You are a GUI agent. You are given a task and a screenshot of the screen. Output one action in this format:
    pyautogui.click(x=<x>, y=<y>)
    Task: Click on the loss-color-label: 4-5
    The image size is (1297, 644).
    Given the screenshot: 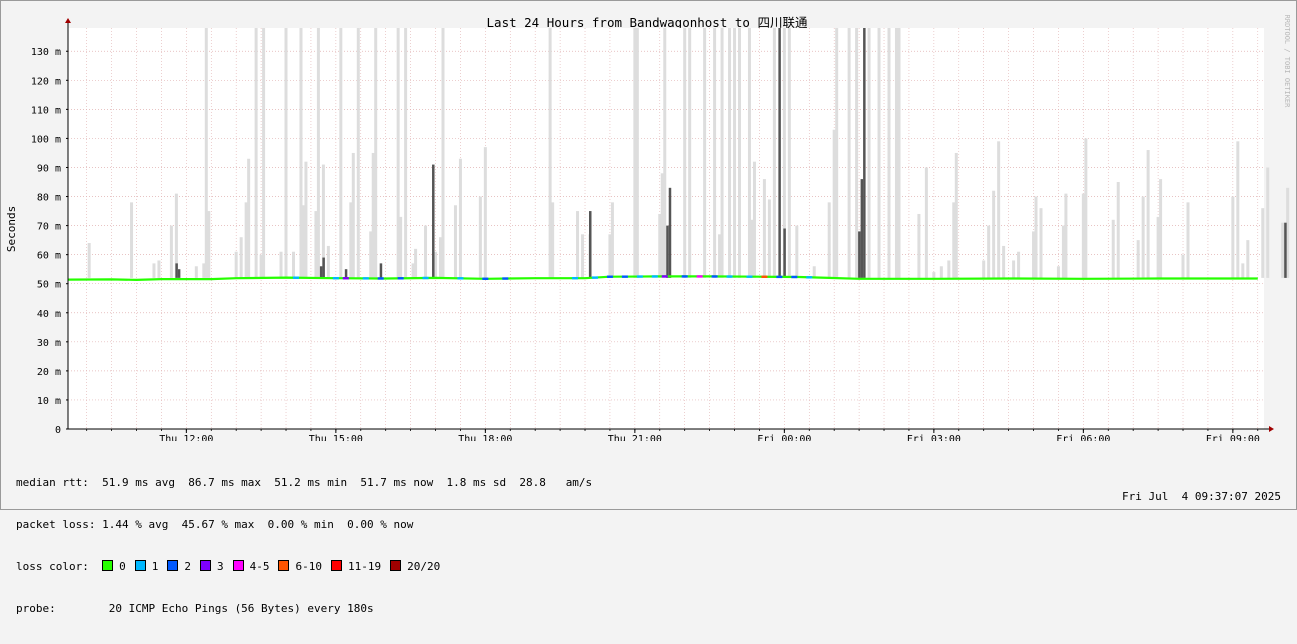 What is the action you would take?
    pyautogui.click(x=259, y=566)
    